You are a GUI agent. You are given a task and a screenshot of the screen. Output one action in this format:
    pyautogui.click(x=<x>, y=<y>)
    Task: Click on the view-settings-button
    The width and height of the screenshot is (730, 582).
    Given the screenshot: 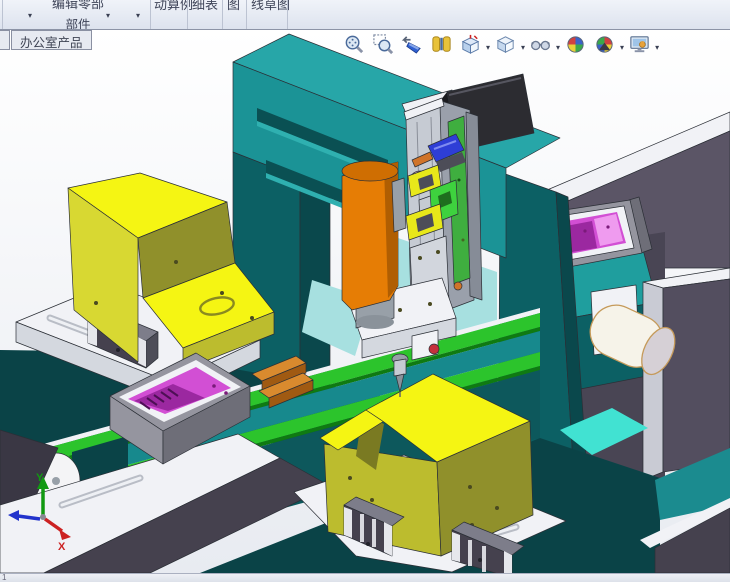 What is the action you would take?
    pyautogui.click(x=639, y=44)
    